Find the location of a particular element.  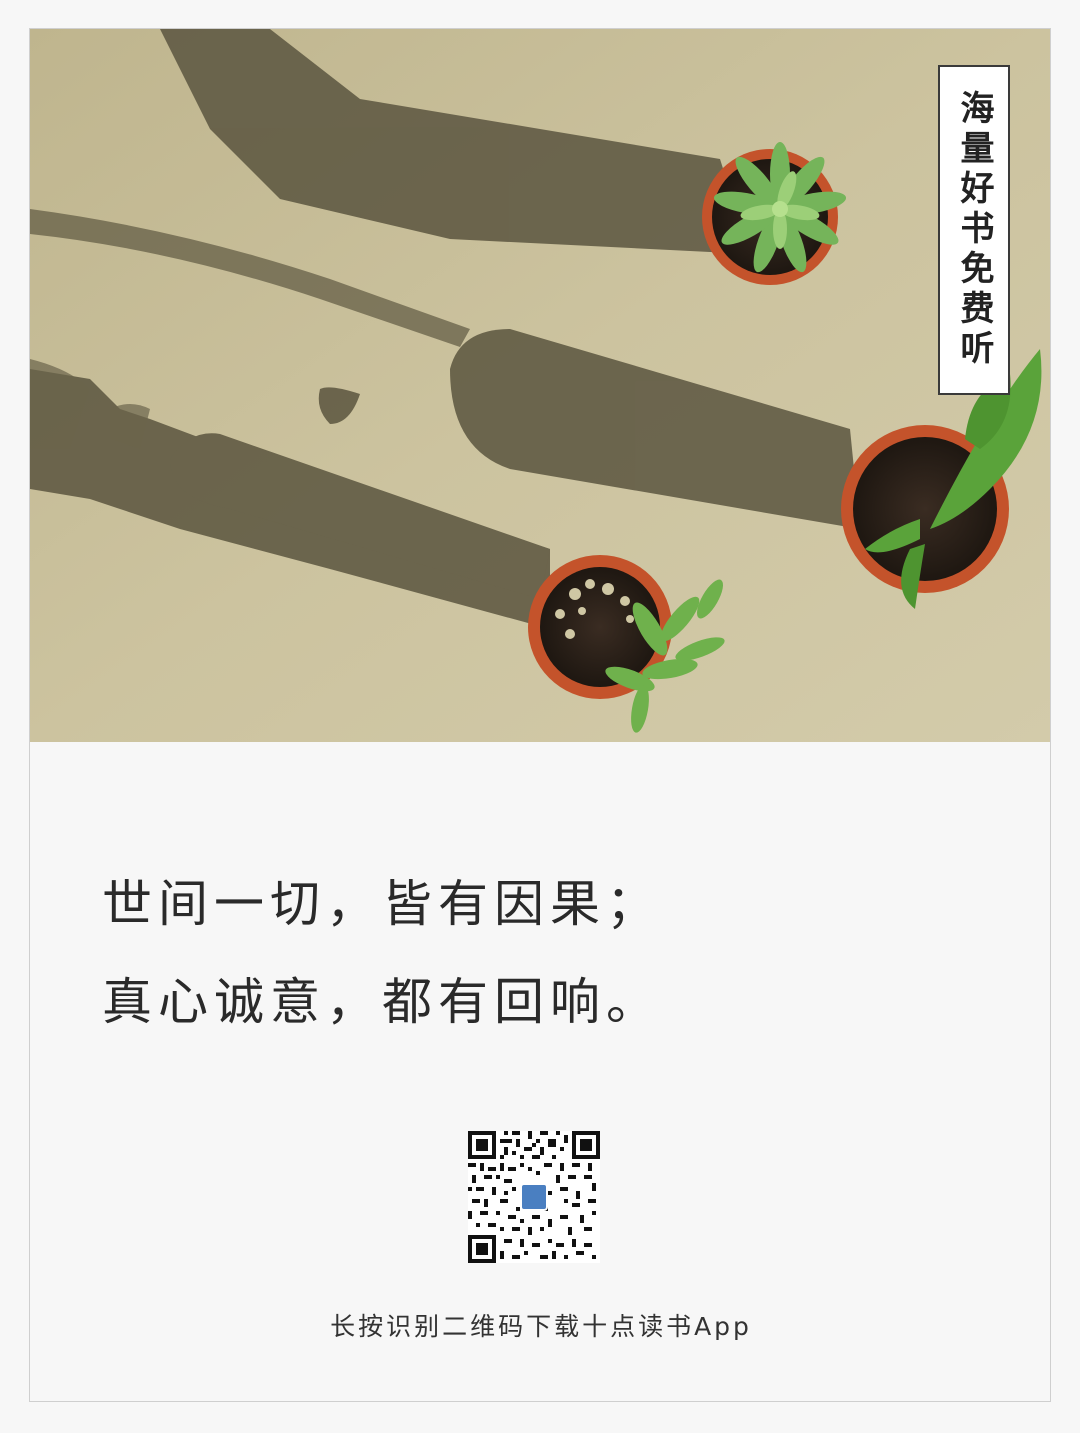

app-logo-icon is located at coordinates (534, 1197).